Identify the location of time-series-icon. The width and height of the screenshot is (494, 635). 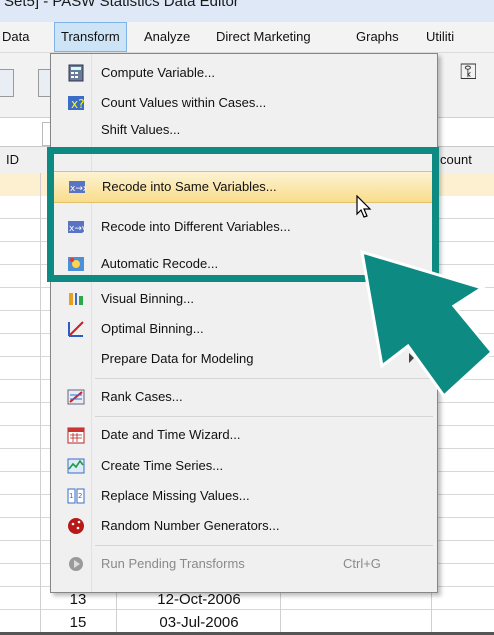
(76, 466).